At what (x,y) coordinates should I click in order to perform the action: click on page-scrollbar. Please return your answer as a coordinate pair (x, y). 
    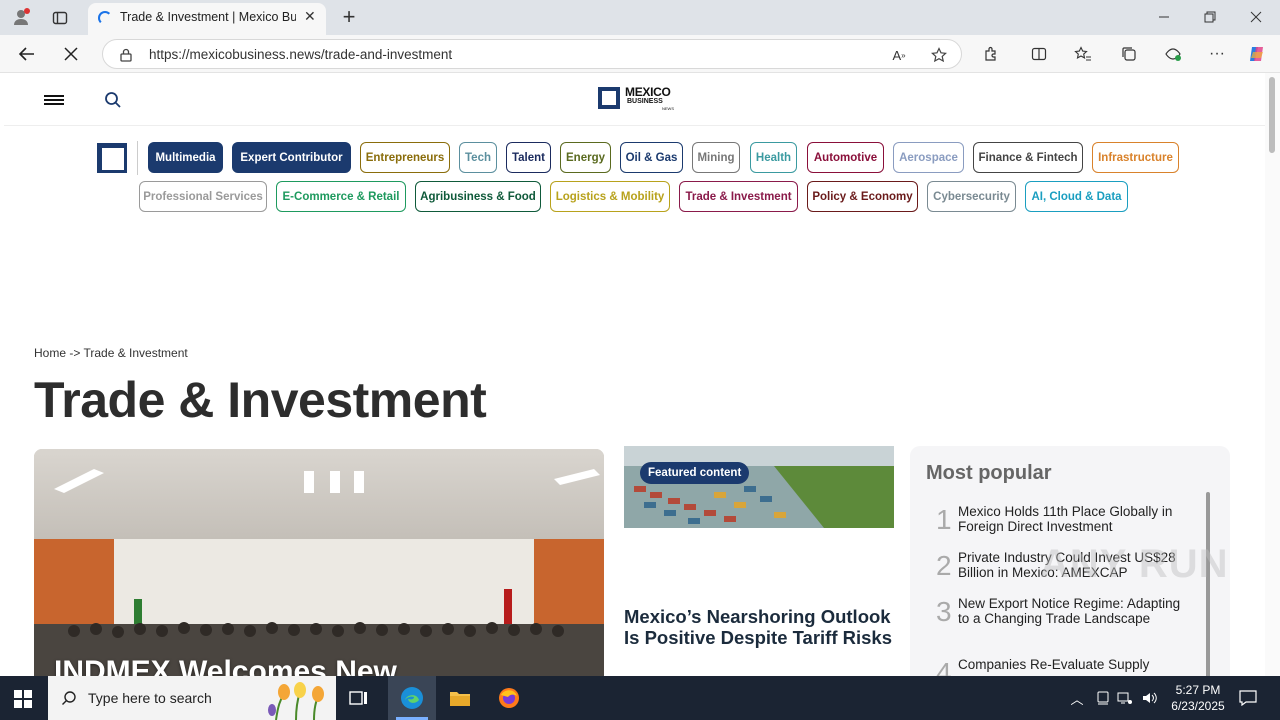
    Looking at the image, I should click on (1272, 374).